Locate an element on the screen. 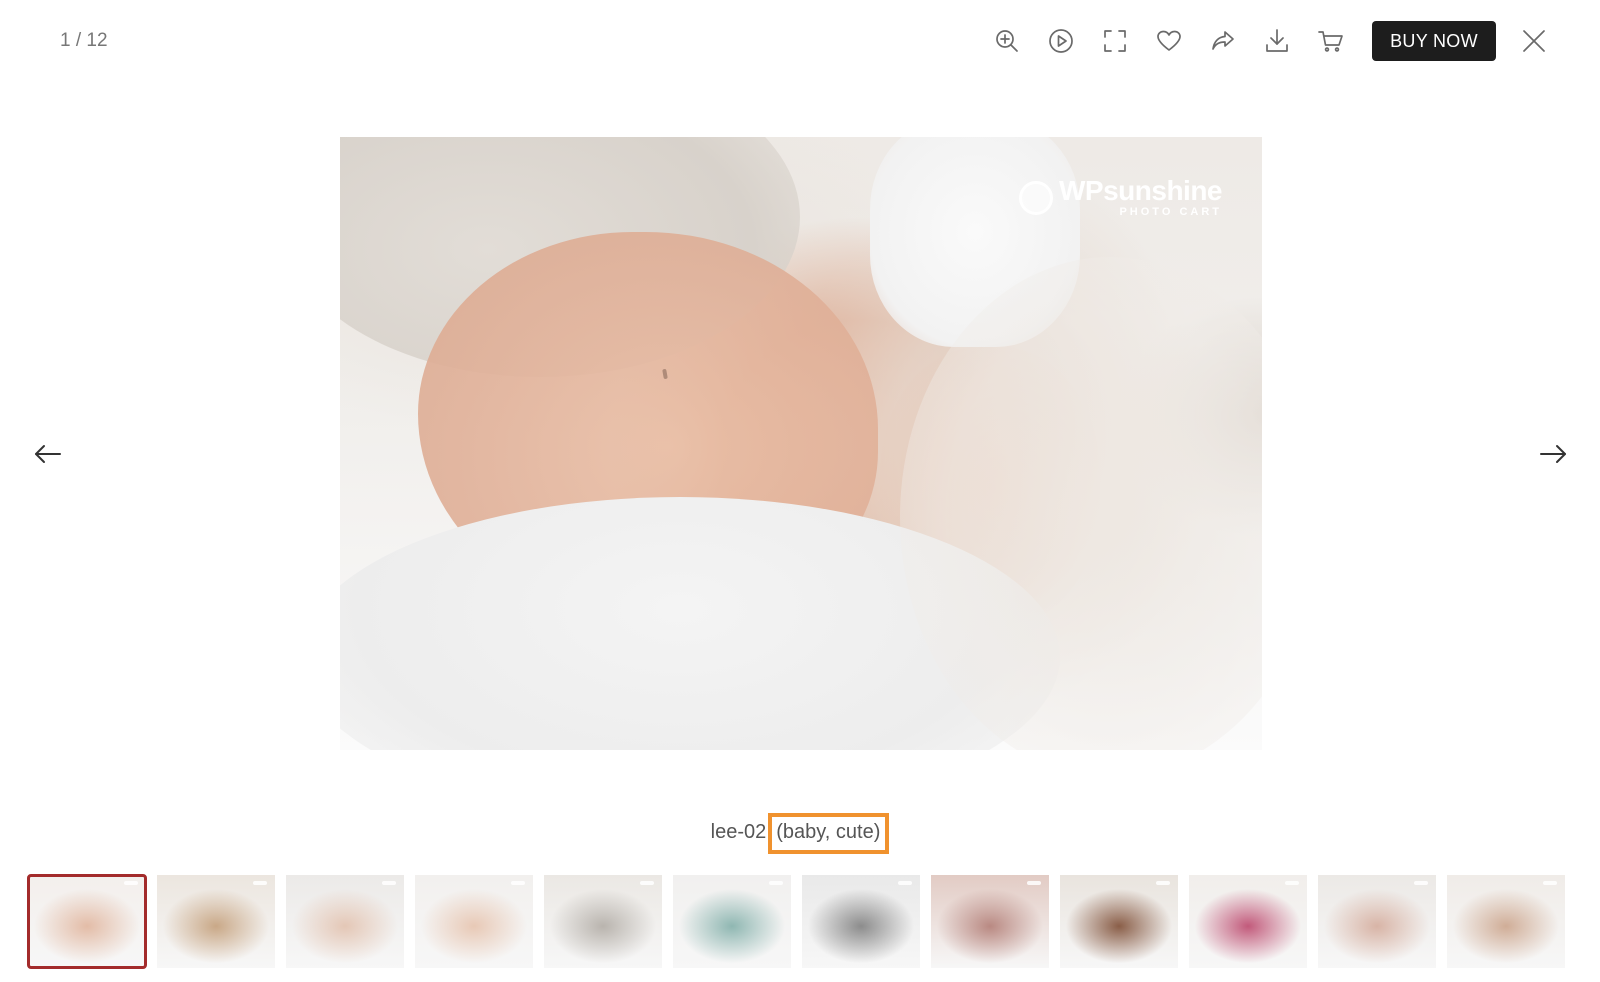 This screenshot has height=982, width=1600. favorite-button is located at coordinates (1169, 41).